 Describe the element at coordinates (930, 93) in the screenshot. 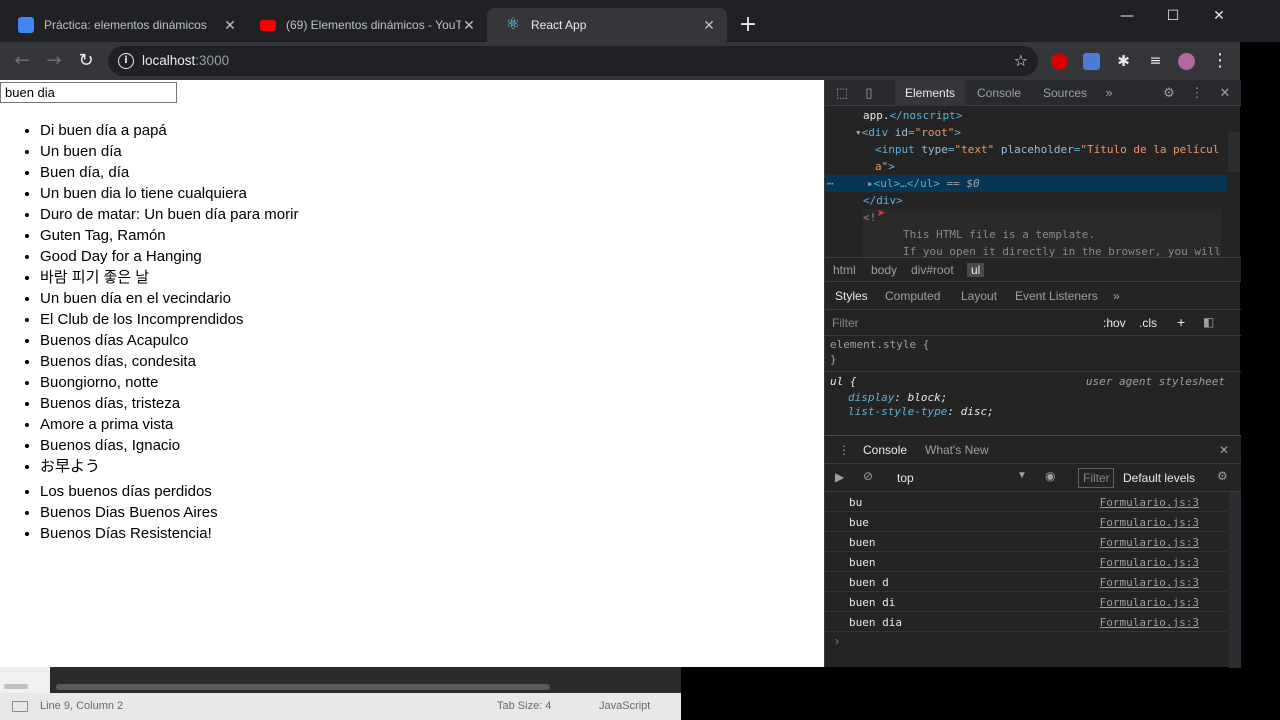

I see `tab-elements: Elements` at that location.